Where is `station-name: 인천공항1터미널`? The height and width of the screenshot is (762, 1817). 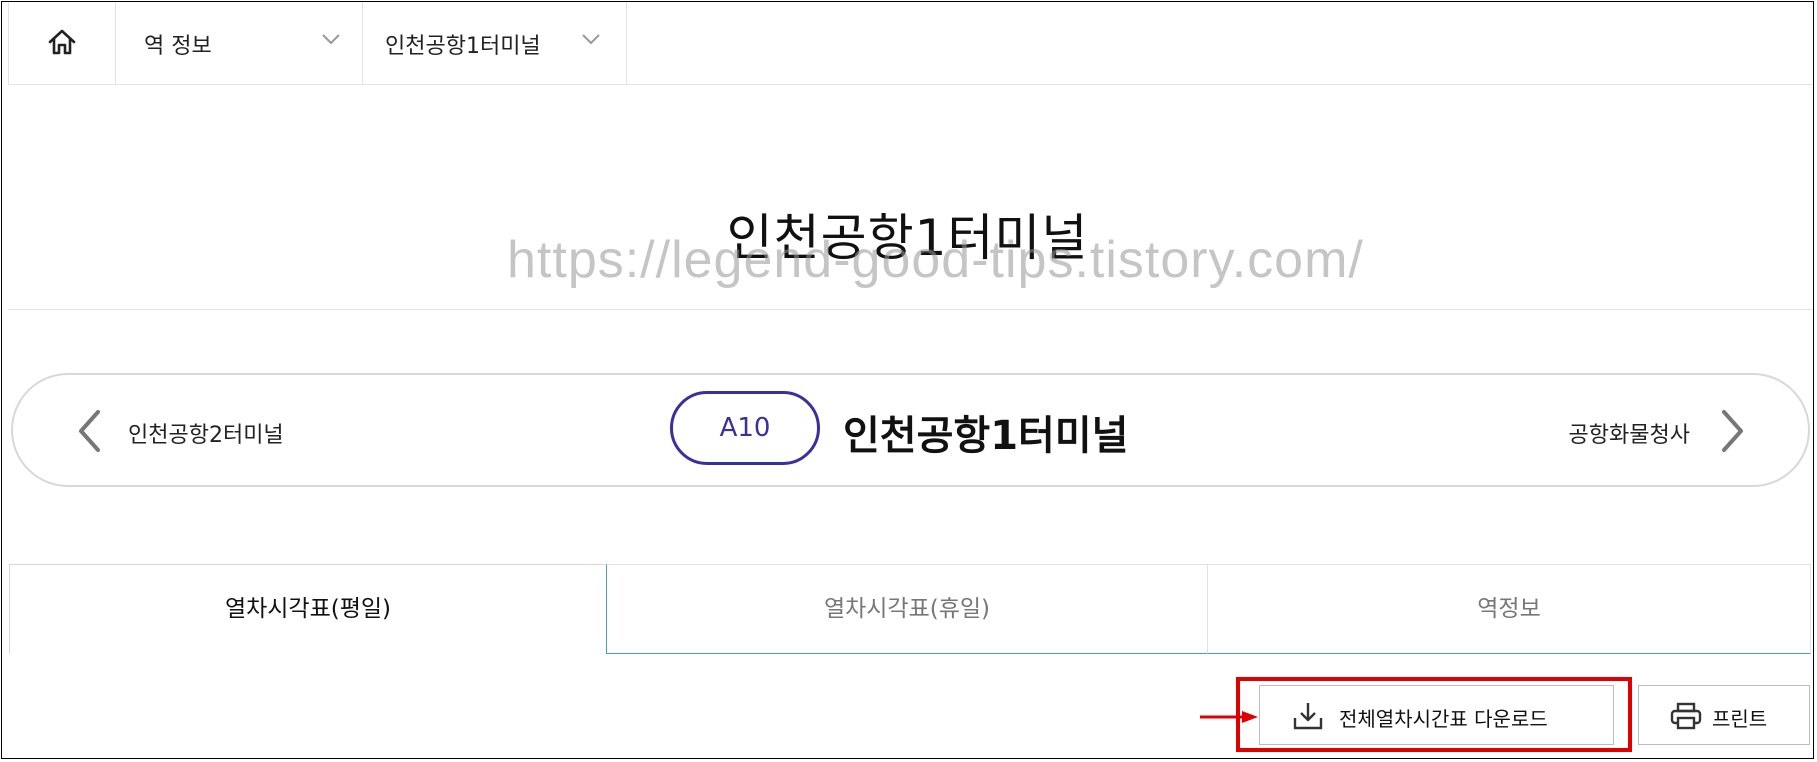
station-name: 인천공항1터미널 is located at coordinates (986, 436).